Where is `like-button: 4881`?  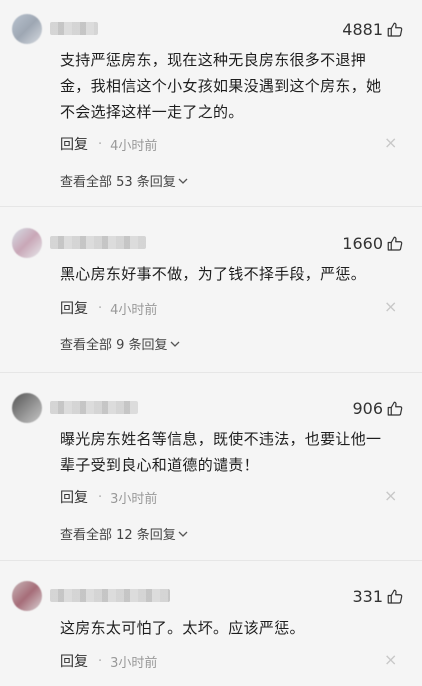
like-button: 4881 is located at coordinates (373, 29).